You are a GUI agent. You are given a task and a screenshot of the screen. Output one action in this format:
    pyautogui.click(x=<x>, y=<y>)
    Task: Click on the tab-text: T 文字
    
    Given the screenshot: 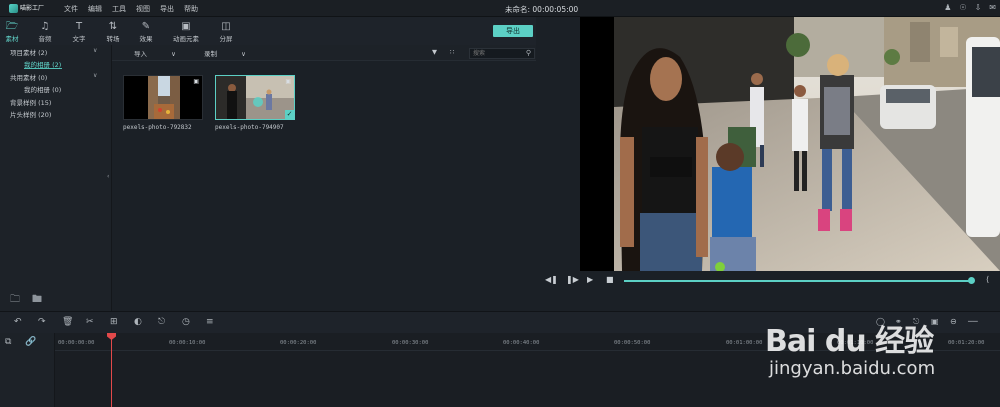 What is the action you would take?
    pyautogui.click(x=79, y=32)
    